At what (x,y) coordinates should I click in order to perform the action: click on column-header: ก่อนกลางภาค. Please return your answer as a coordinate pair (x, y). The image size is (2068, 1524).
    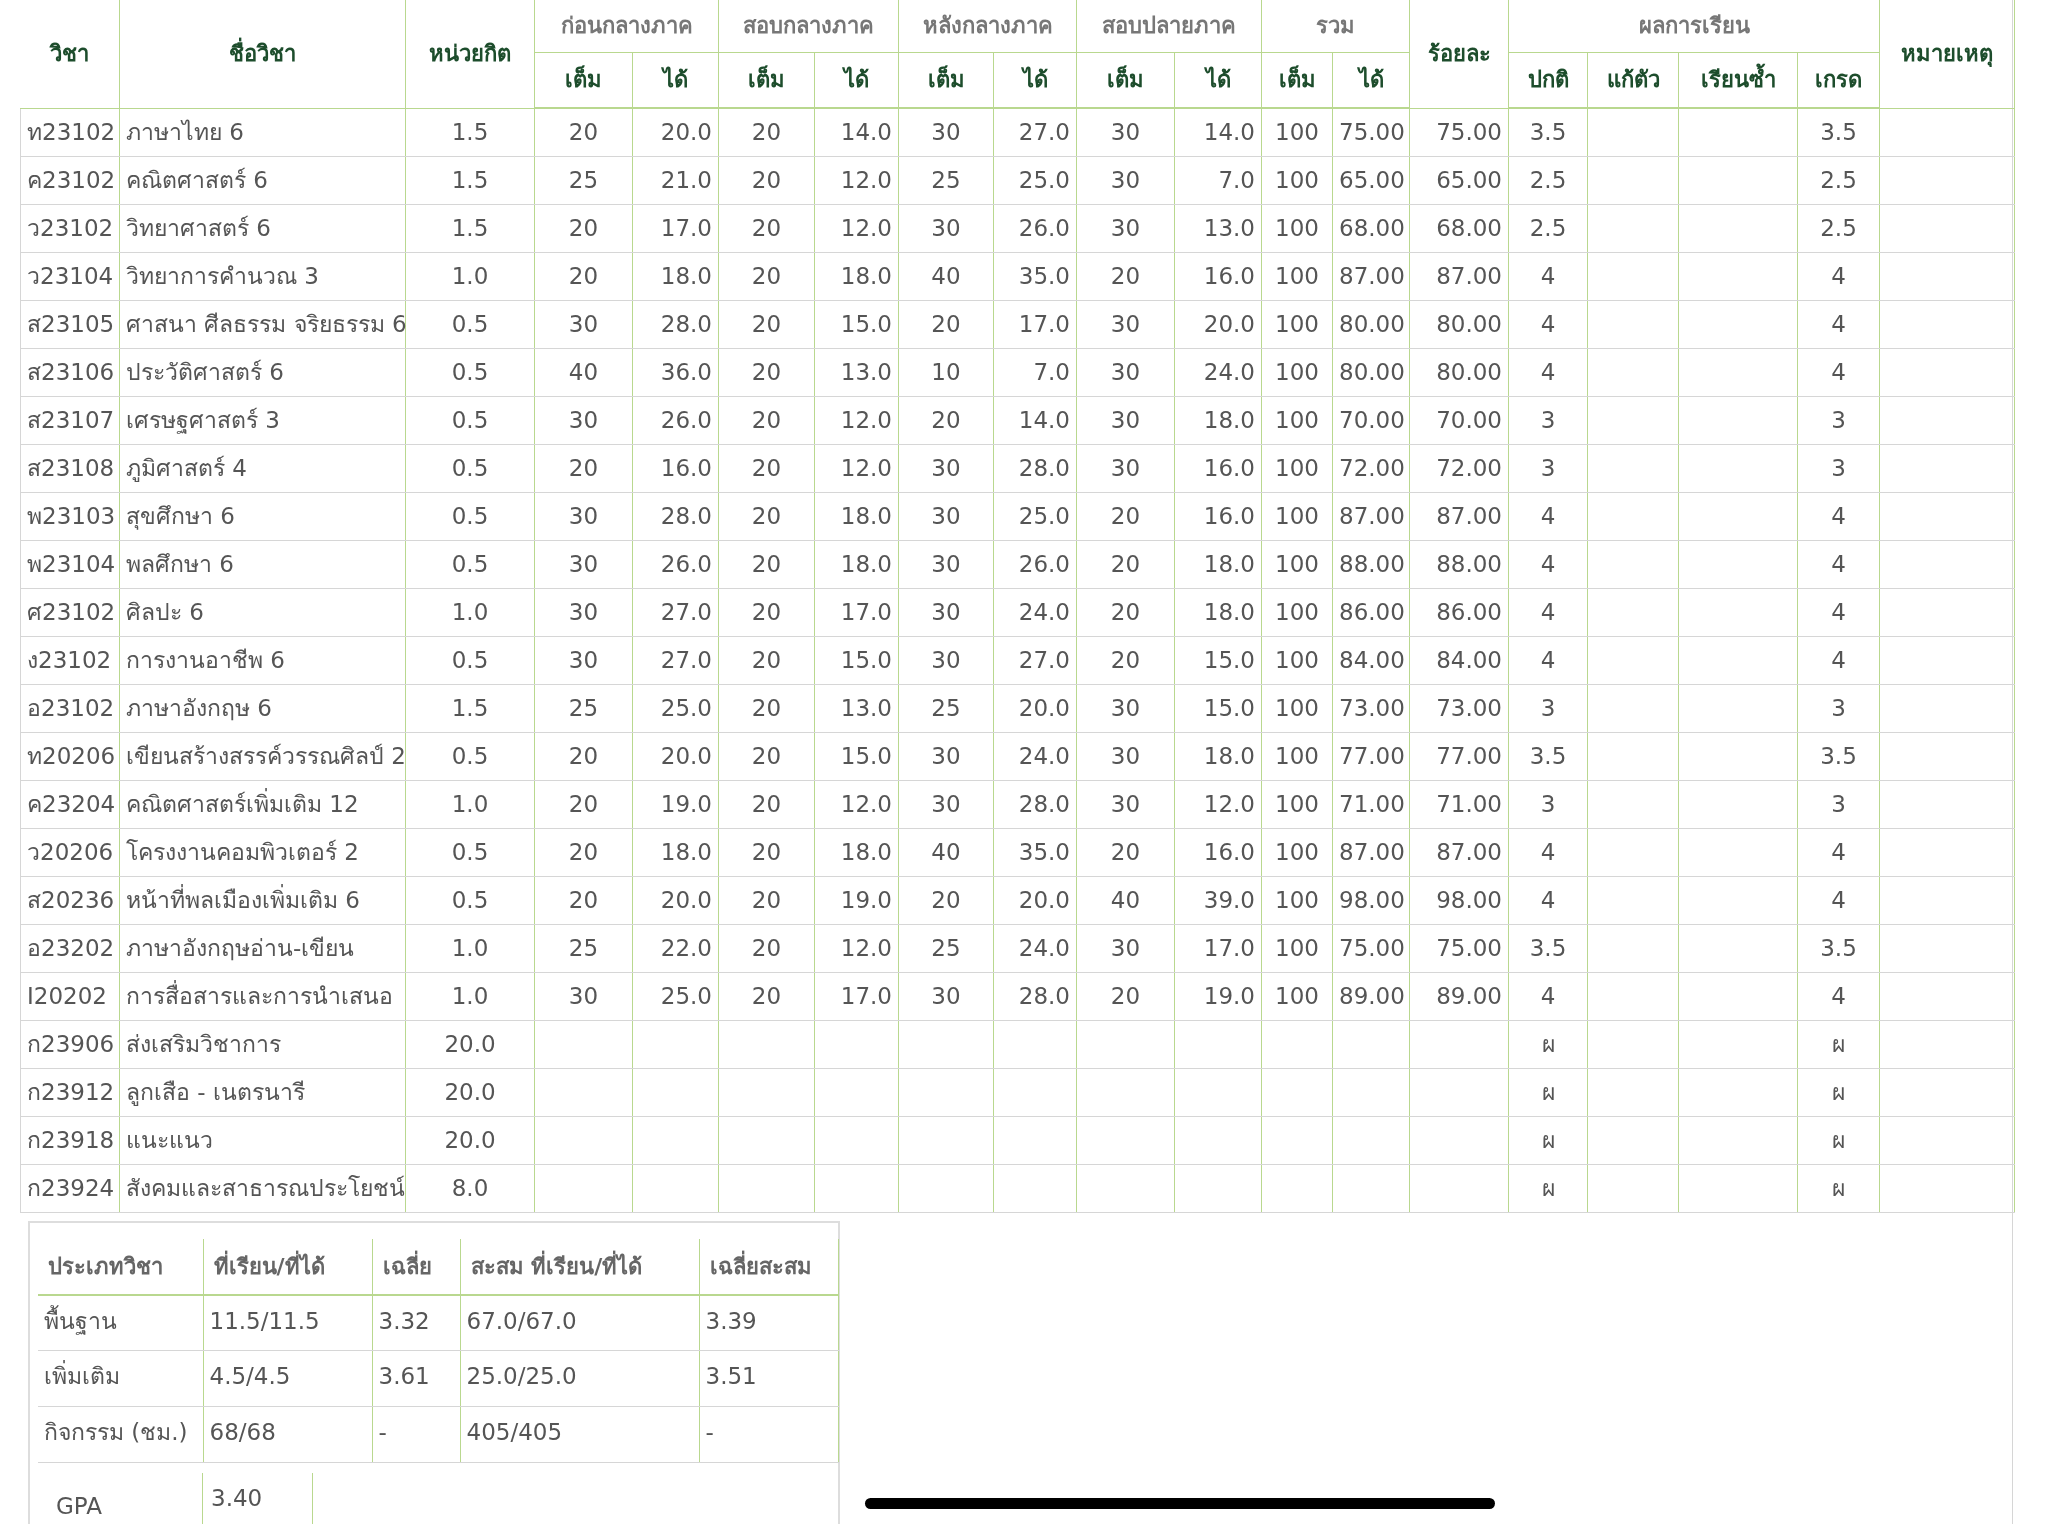
    Looking at the image, I should click on (626, 26).